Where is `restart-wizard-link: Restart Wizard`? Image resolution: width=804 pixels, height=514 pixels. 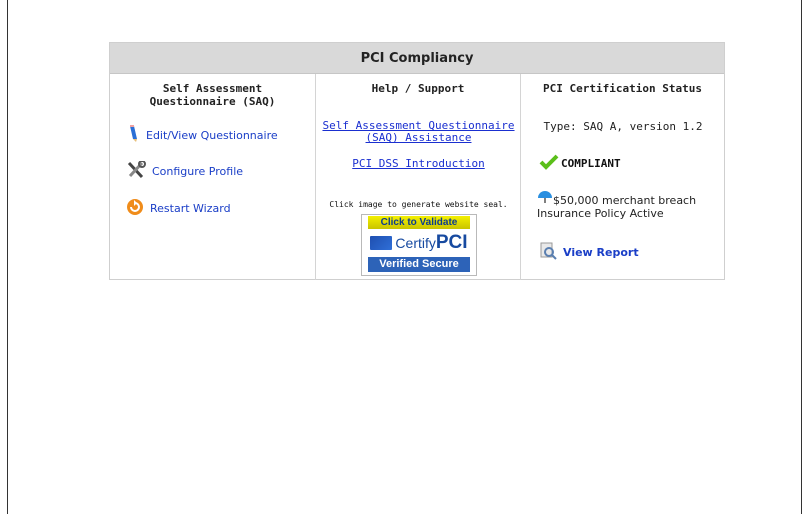
restart-wizard-link: Restart Wizard is located at coordinates (178, 208).